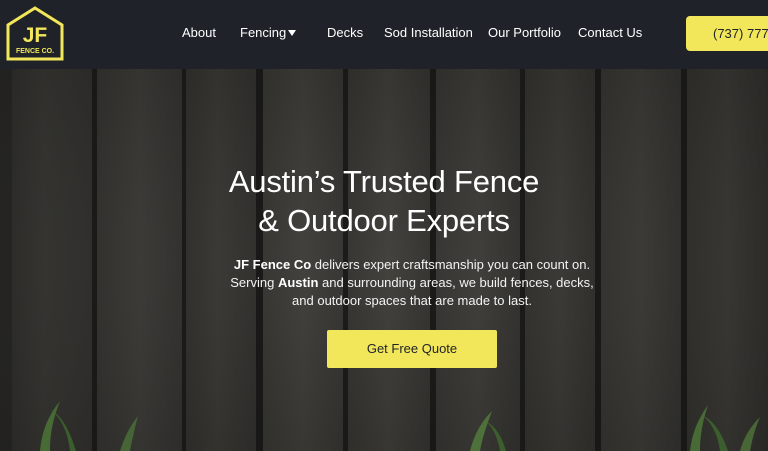 The width and height of the screenshot is (768, 451). I want to click on nav-sod-installation-link: Sod Installation, so click(428, 33).